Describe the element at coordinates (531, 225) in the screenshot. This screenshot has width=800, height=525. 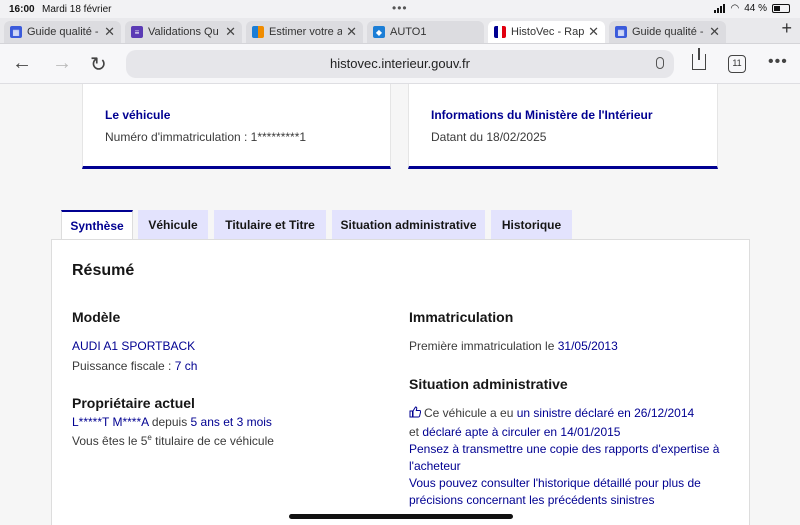
I see `tab-historique: Historique` at that location.